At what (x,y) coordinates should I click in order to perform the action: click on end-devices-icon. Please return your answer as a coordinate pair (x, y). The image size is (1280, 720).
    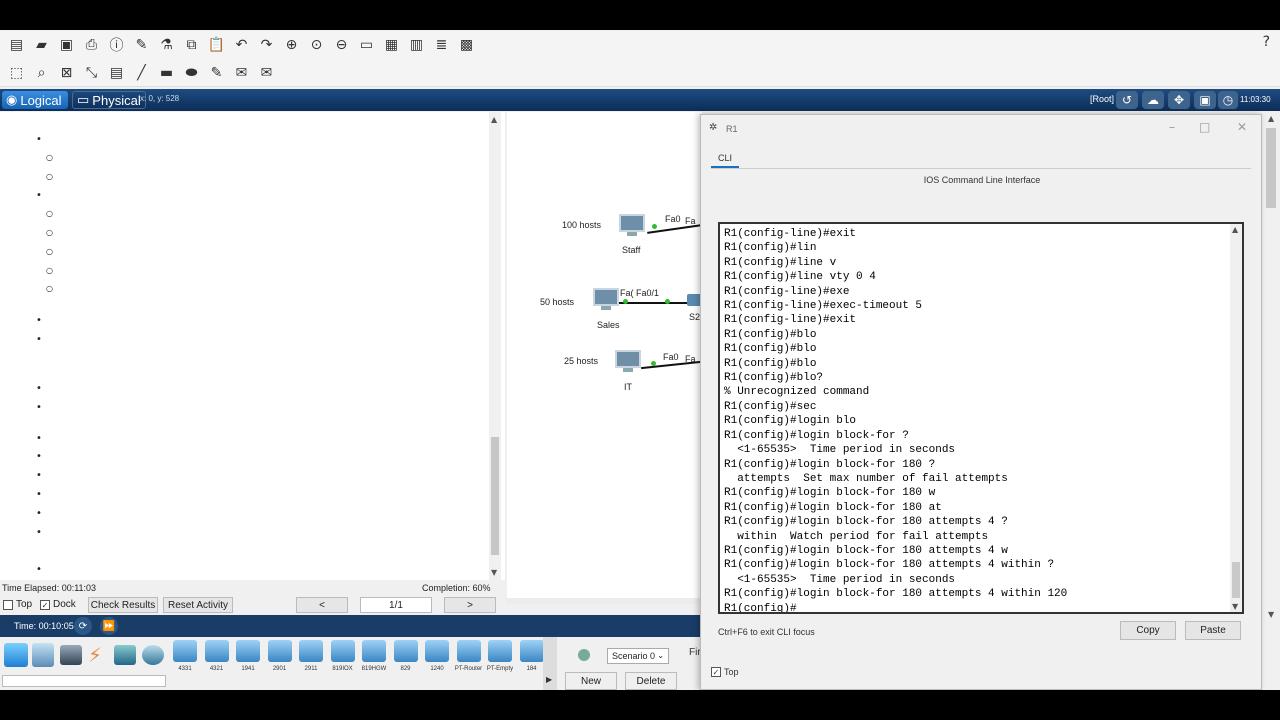
    Looking at the image, I should click on (43, 655).